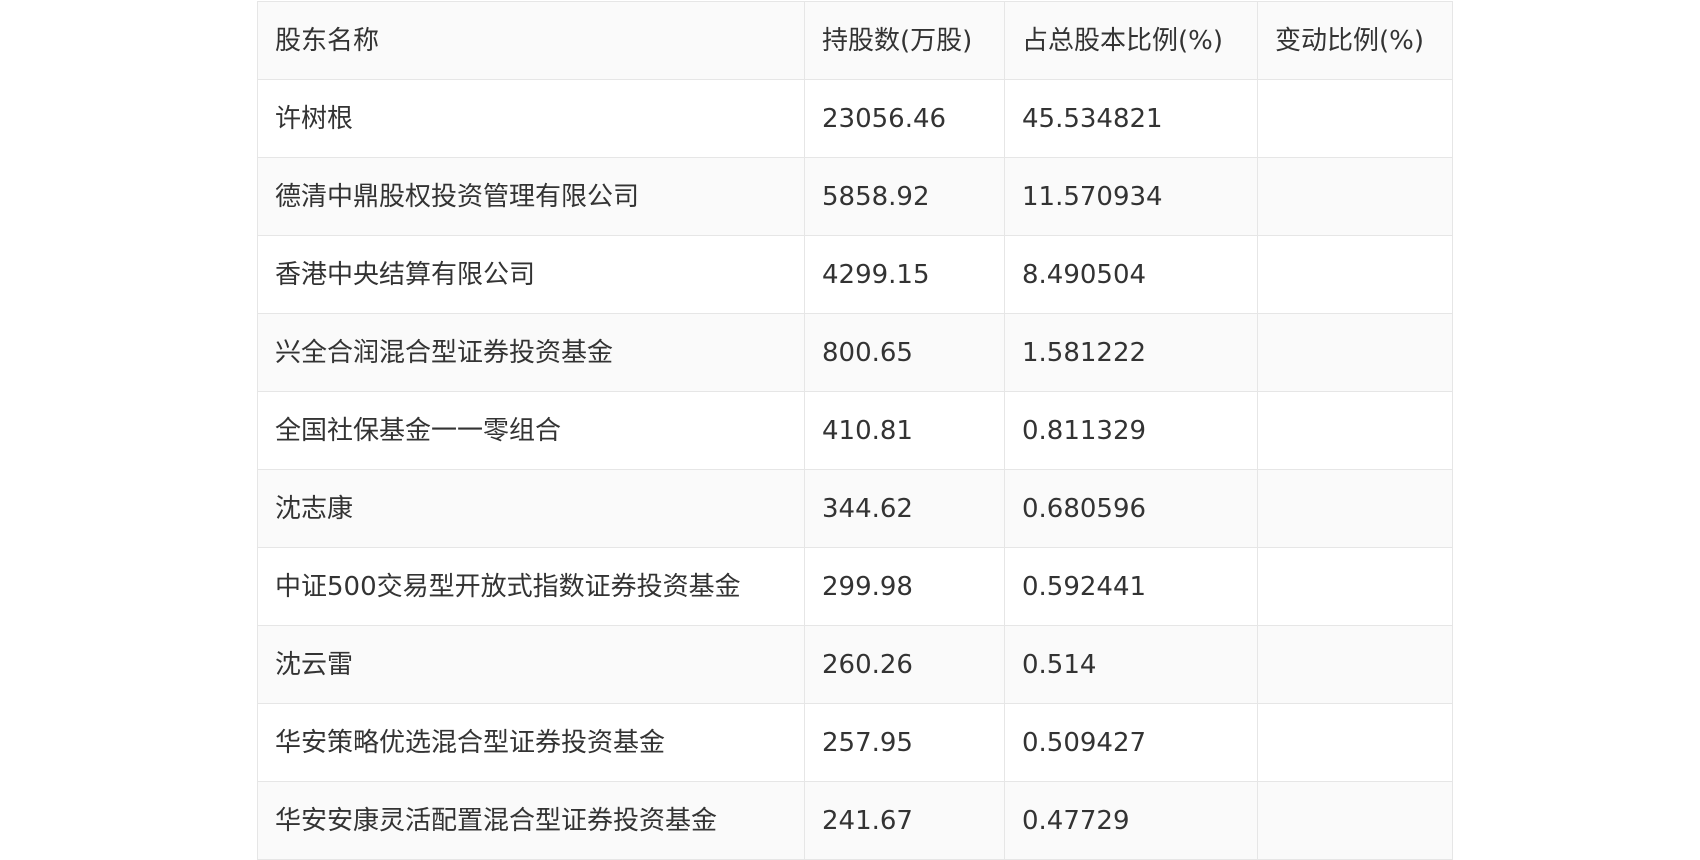 This screenshot has height=860, width=1700. I want to click on table-header-row: 股东名称 持股数(万股) 占总股本比例(%) 变动比例(%), so click(855, 40).